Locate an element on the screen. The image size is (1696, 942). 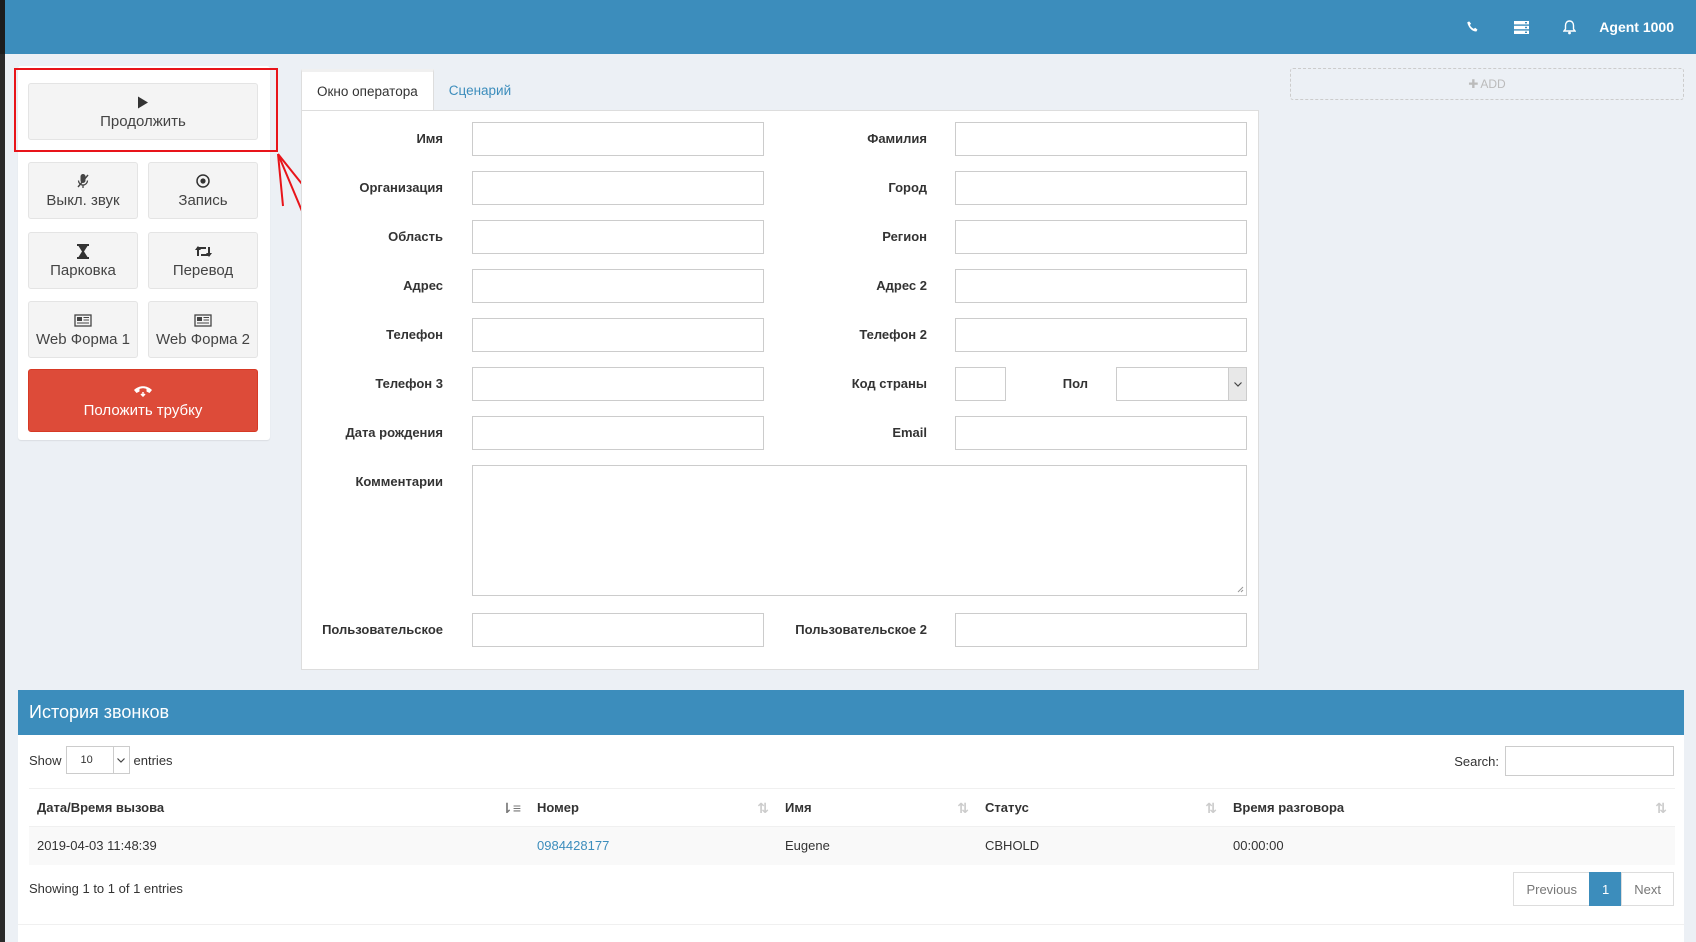
city-input is located at coordinates (1101, 188).